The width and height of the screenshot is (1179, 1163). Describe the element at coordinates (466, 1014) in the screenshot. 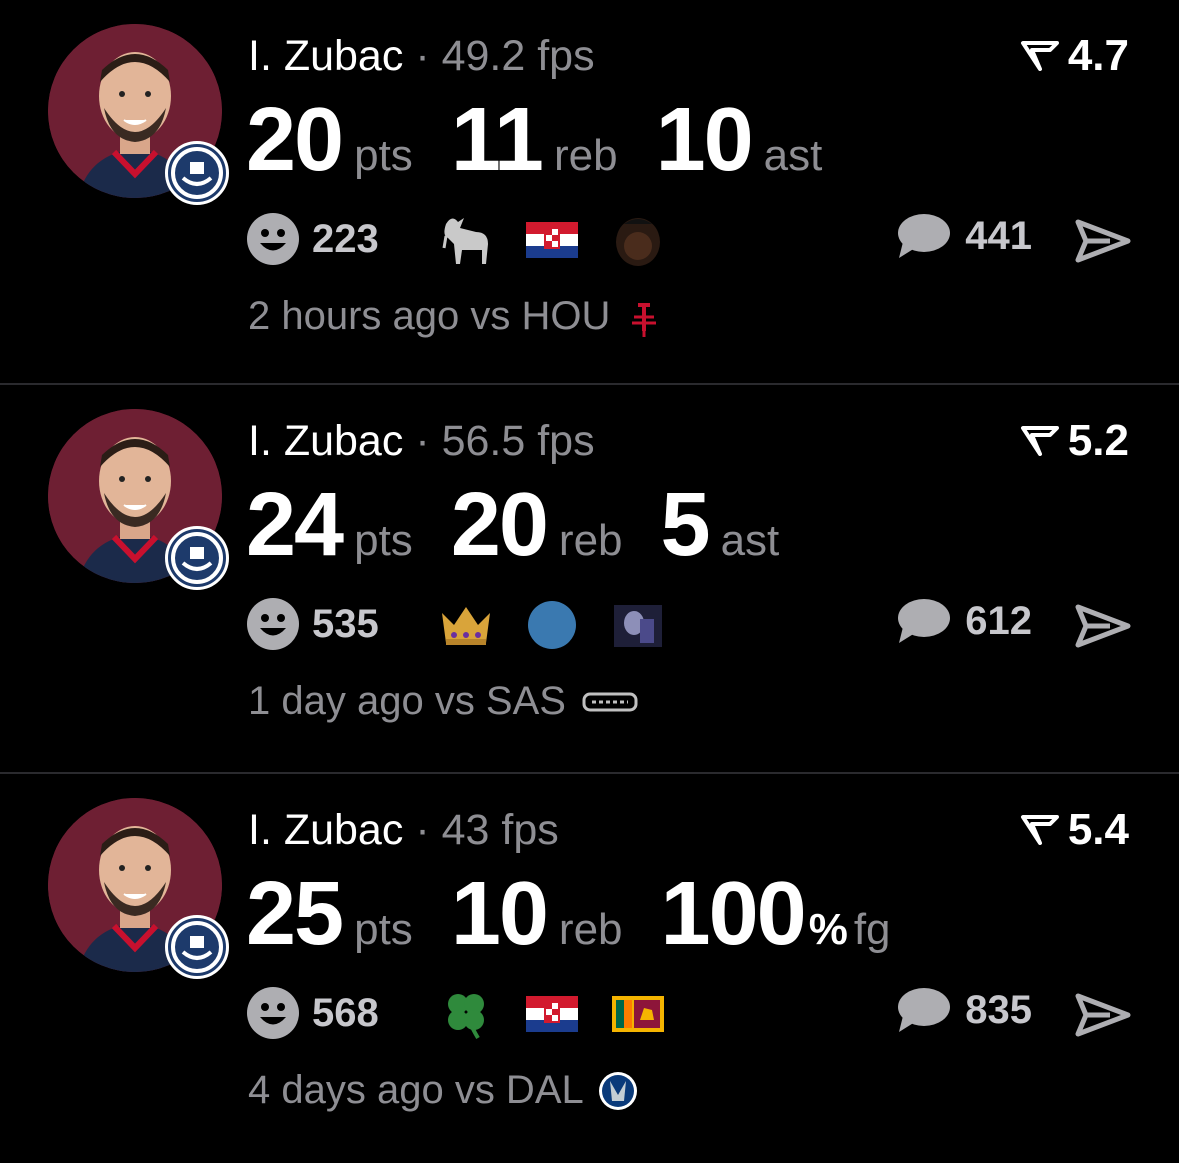

I see `four-leaf-clover-icon` at that location.